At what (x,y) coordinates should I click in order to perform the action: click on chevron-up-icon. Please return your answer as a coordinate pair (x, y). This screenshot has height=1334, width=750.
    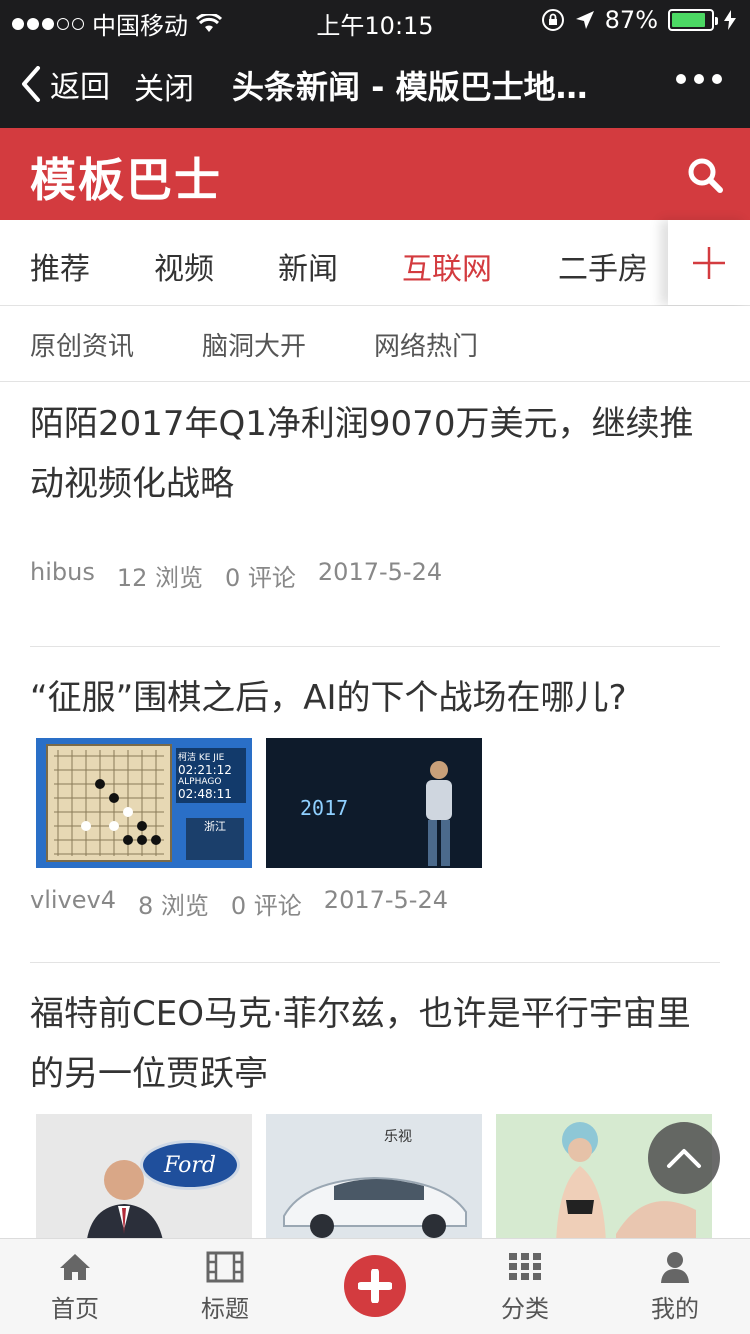
    Looking at the image, I should click on (684, 1158).